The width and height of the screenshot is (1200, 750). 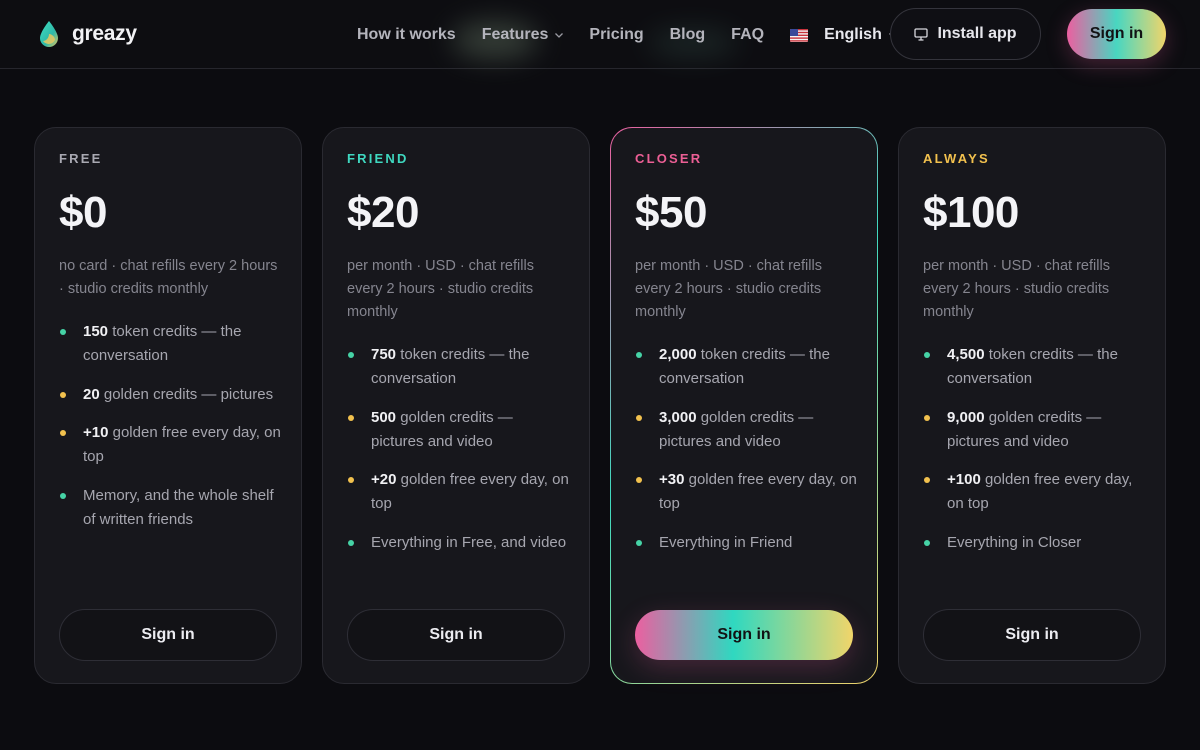 What do you see at coordinates (383, 212) in the screenshot?
I see `plan-price: $20` at bounding box center [383, 212].